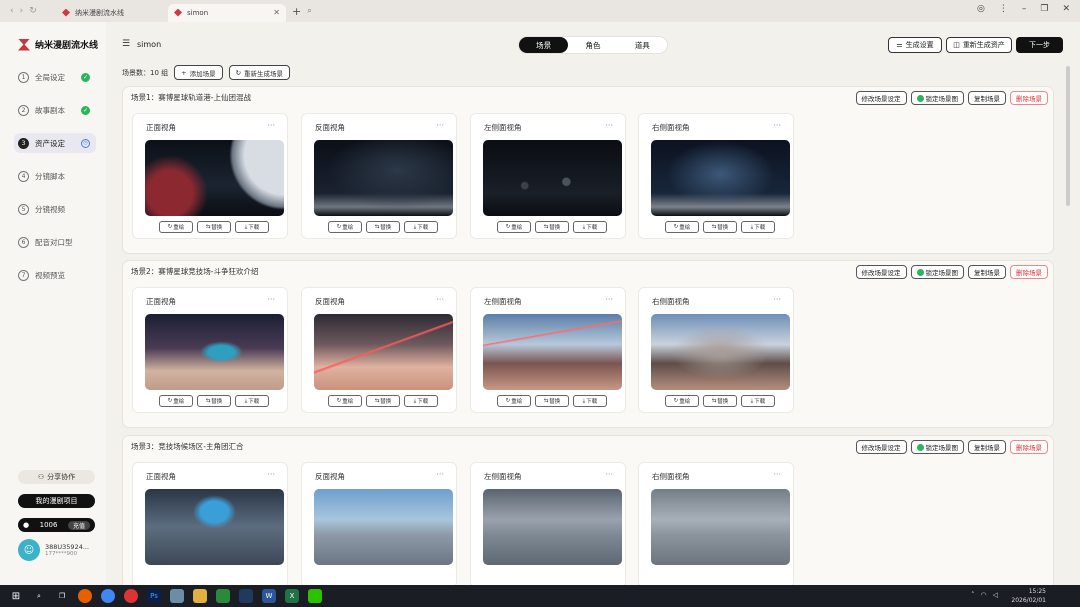 The height and width of the screenshot is (607, 1080). What do you see at coordinates (259, 72) in the screenshot?
I see `regen-scenes-button: ↻ 重新生成场景` at bounding box center [259, 72].